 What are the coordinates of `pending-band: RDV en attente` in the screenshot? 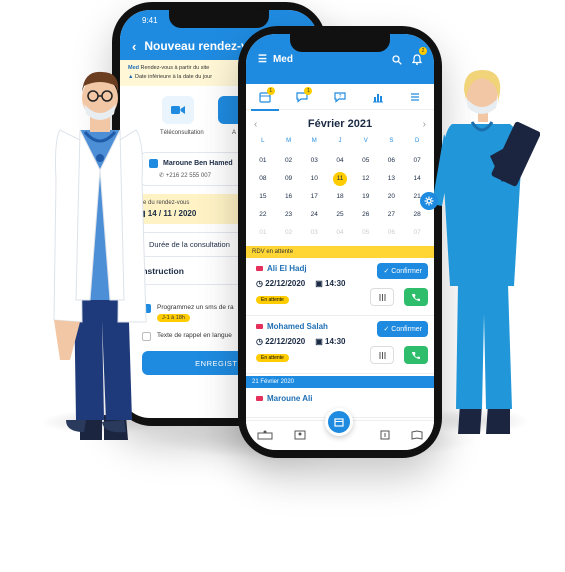 It's located at (340, 252).